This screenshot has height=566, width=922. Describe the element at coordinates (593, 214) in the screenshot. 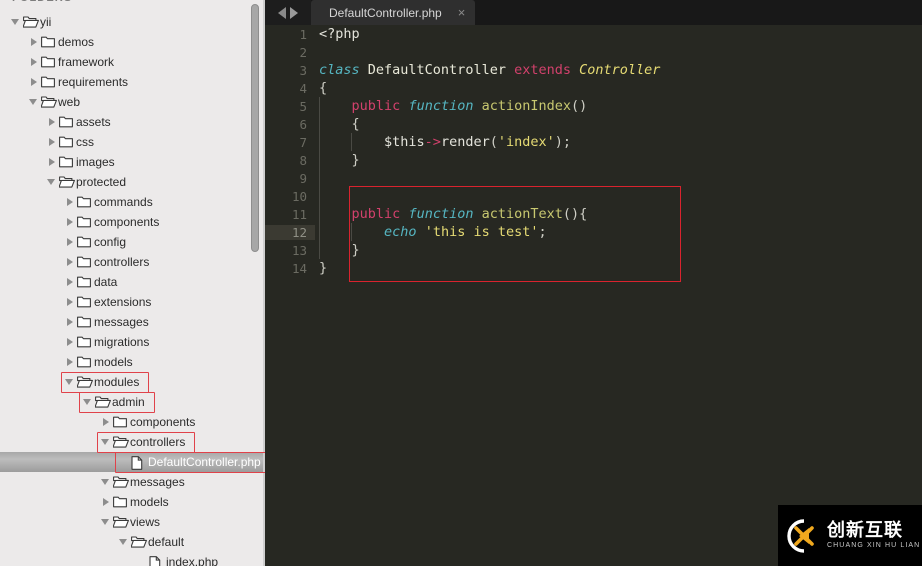

I see `code-line: 11 public function actionText(){` at that location.